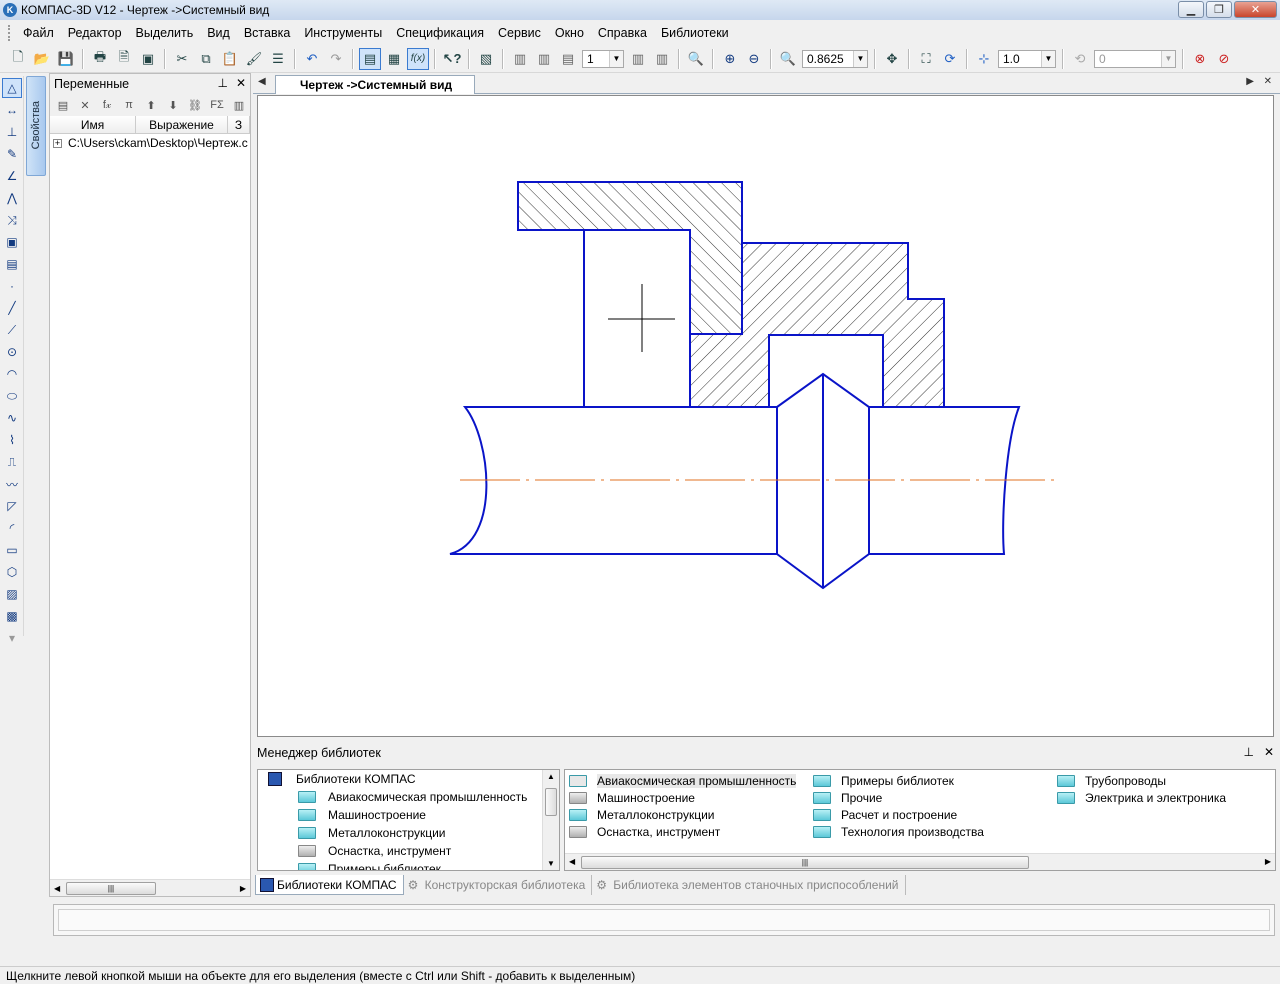  I want to click on more-tools-icon: ▾, so click(12, 638).